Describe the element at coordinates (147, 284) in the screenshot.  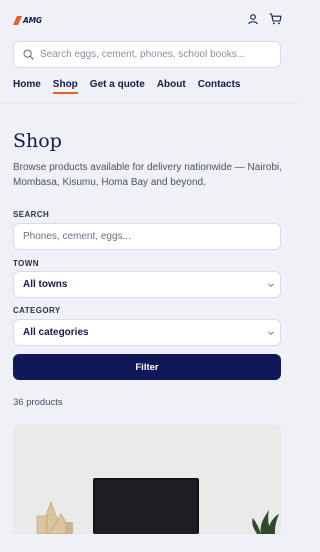
I see `town-select: All towns` at that location.